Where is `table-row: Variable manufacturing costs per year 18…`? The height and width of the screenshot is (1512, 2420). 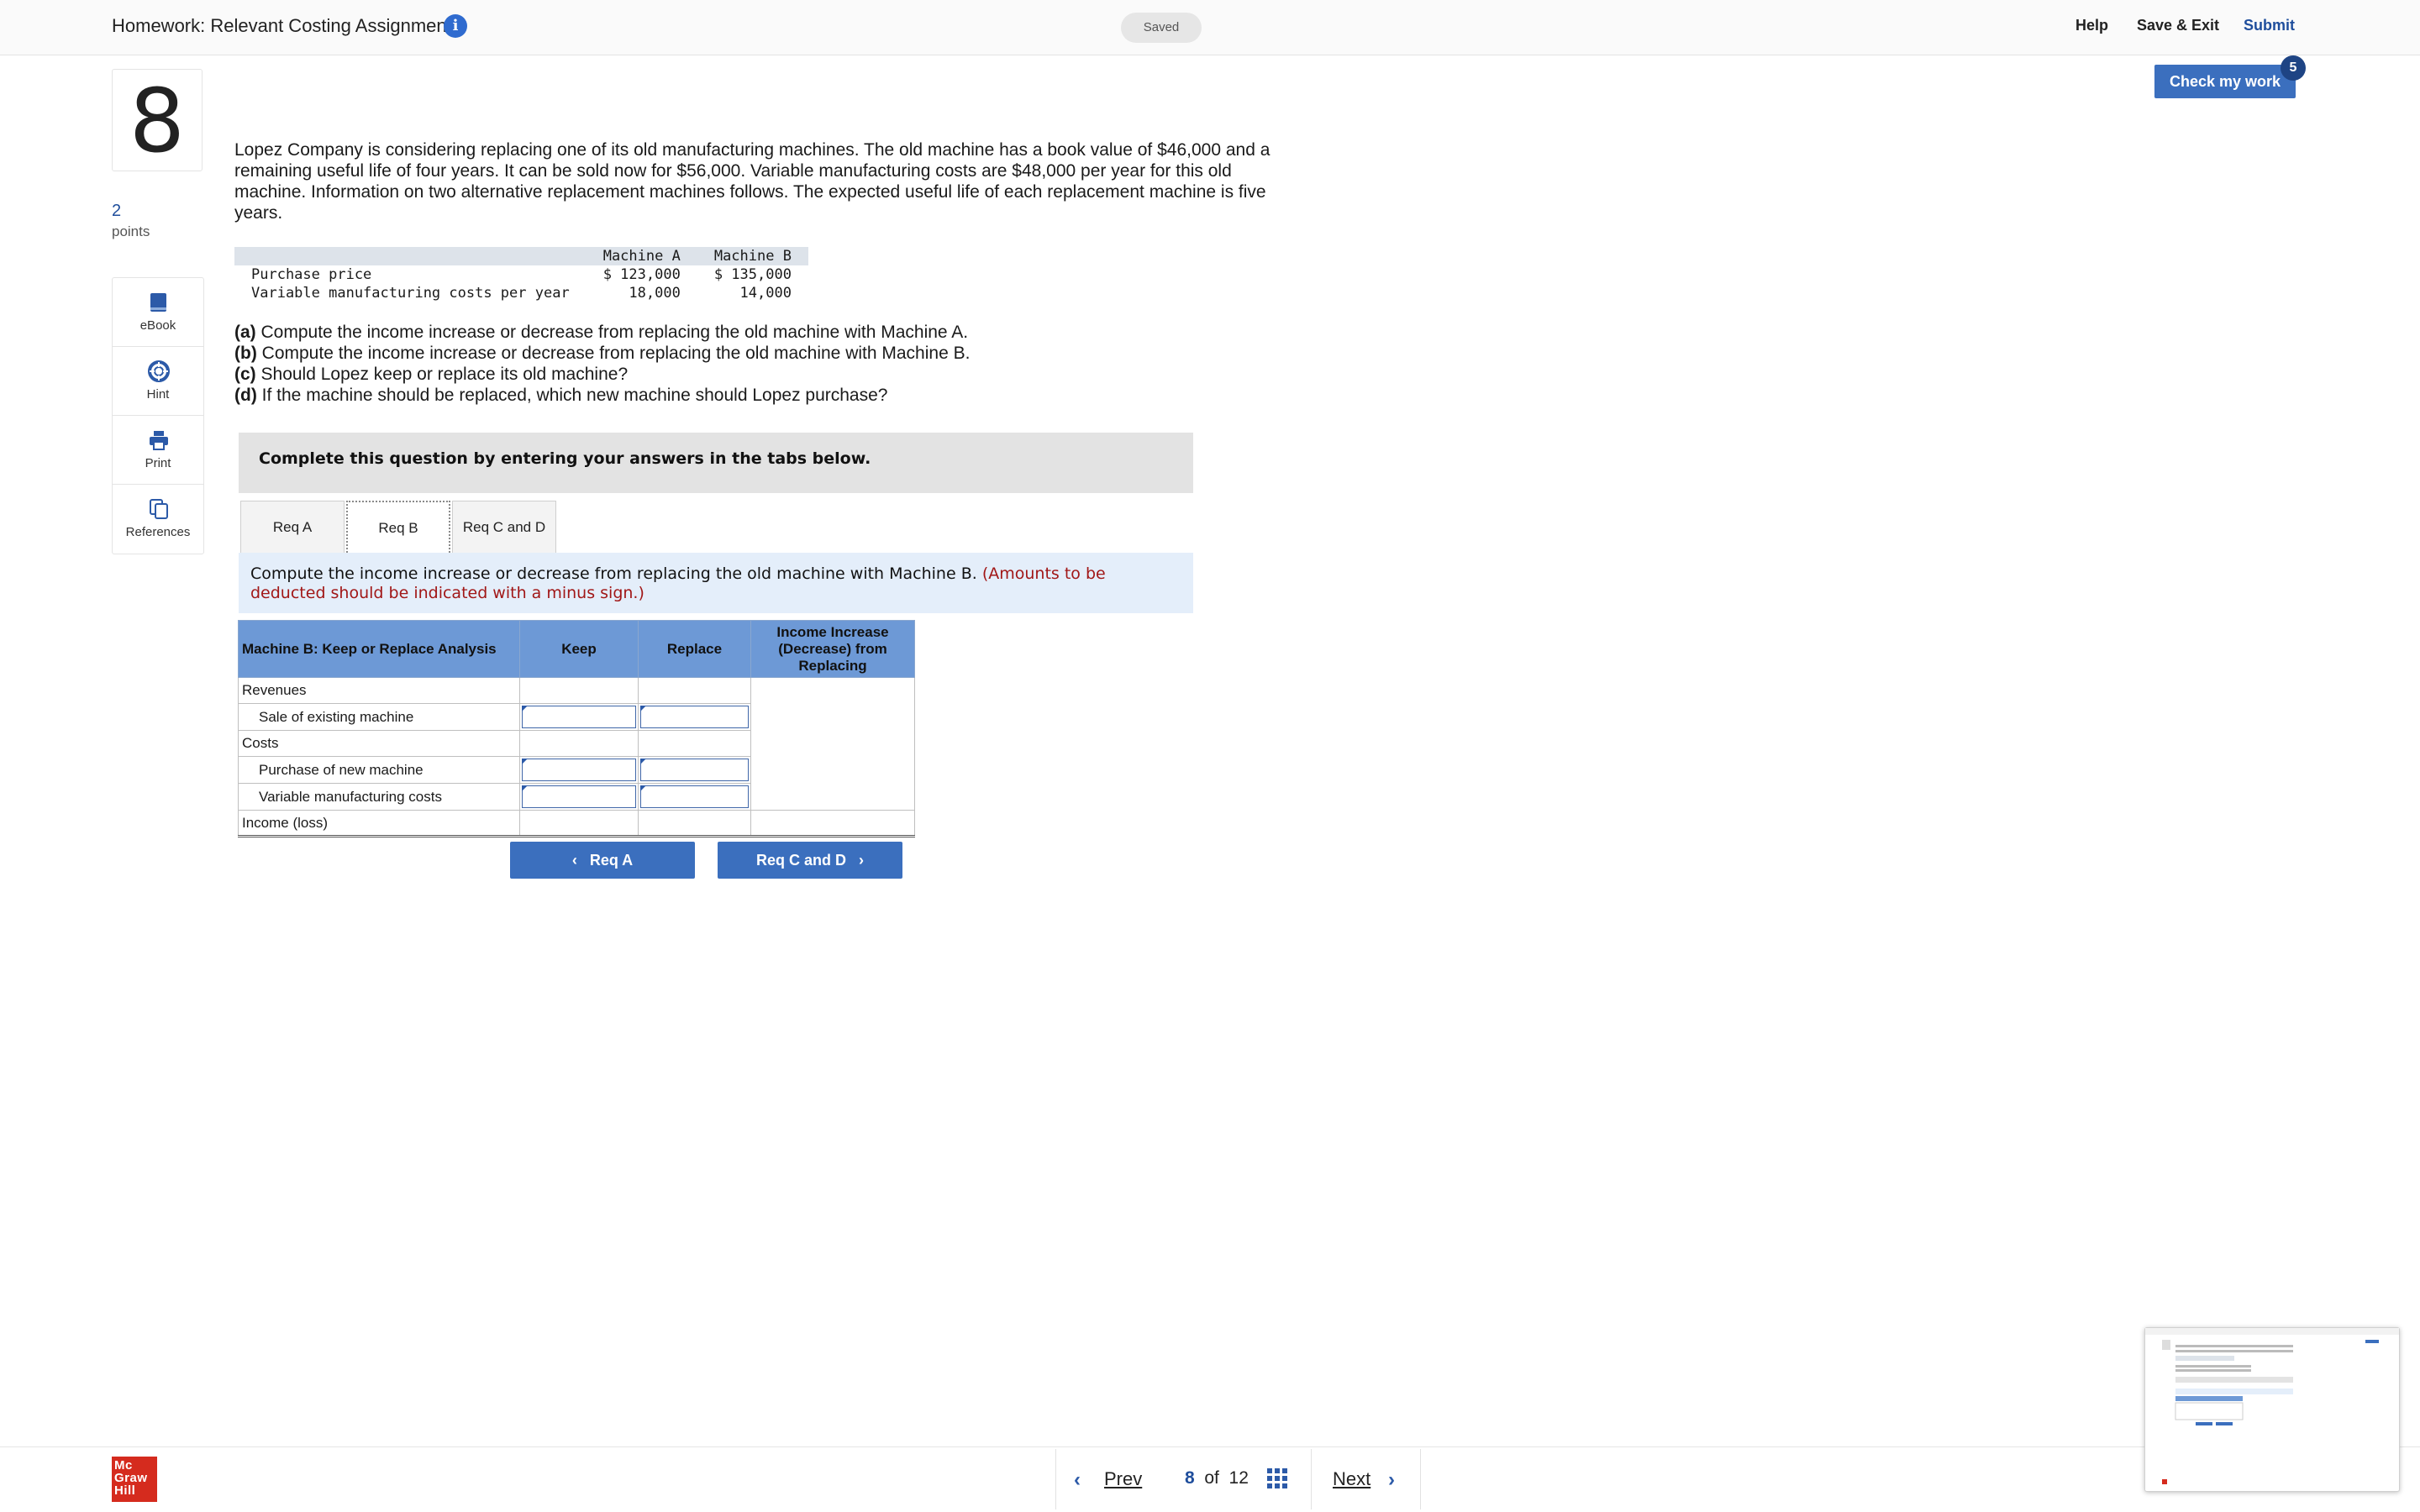
table-row: Variable manufacturing costs per year 18… is located at coordinates (521, 293).